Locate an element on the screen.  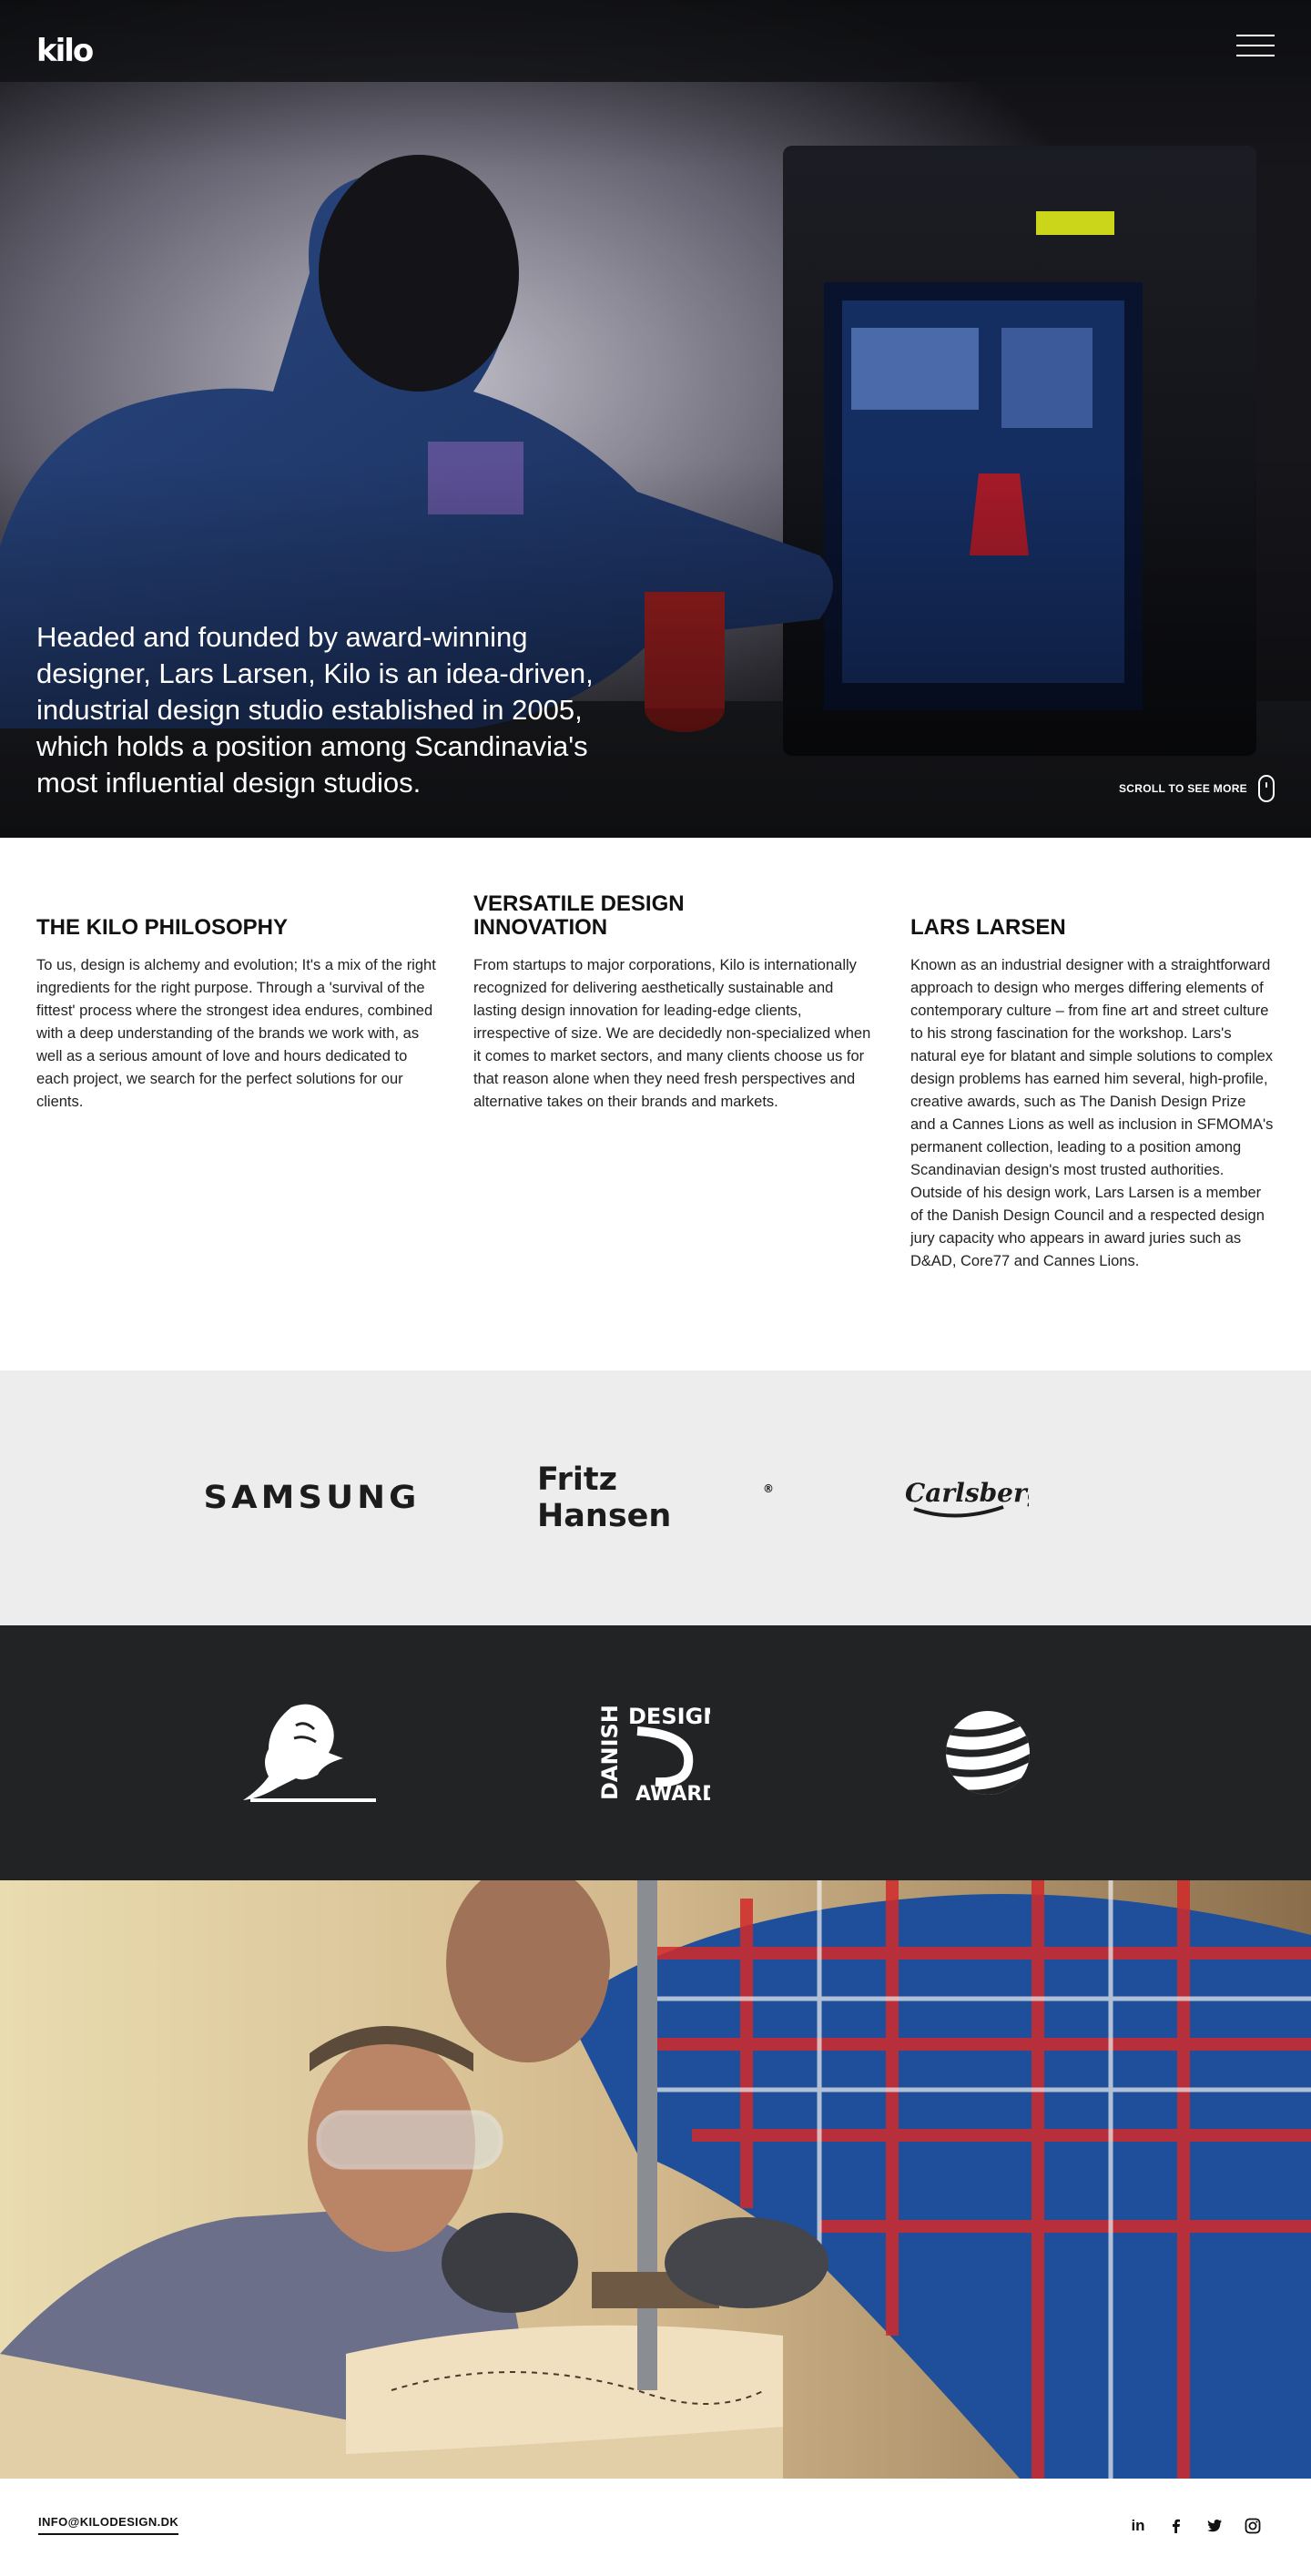
fritz-hansen-logo: Fritz Hansen ® is located at coordinates (655, 1497).